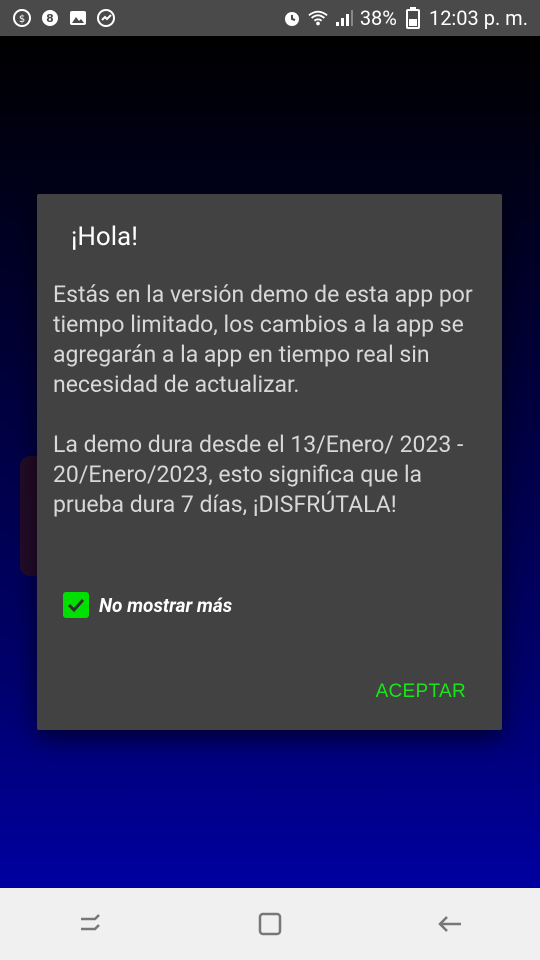 Image resolution: width=540 pixels, height=960 pixels. Describe the element at coordinates (104, 237) in the screenshot. I see `dialog-title: ¡Hola!` at that location.